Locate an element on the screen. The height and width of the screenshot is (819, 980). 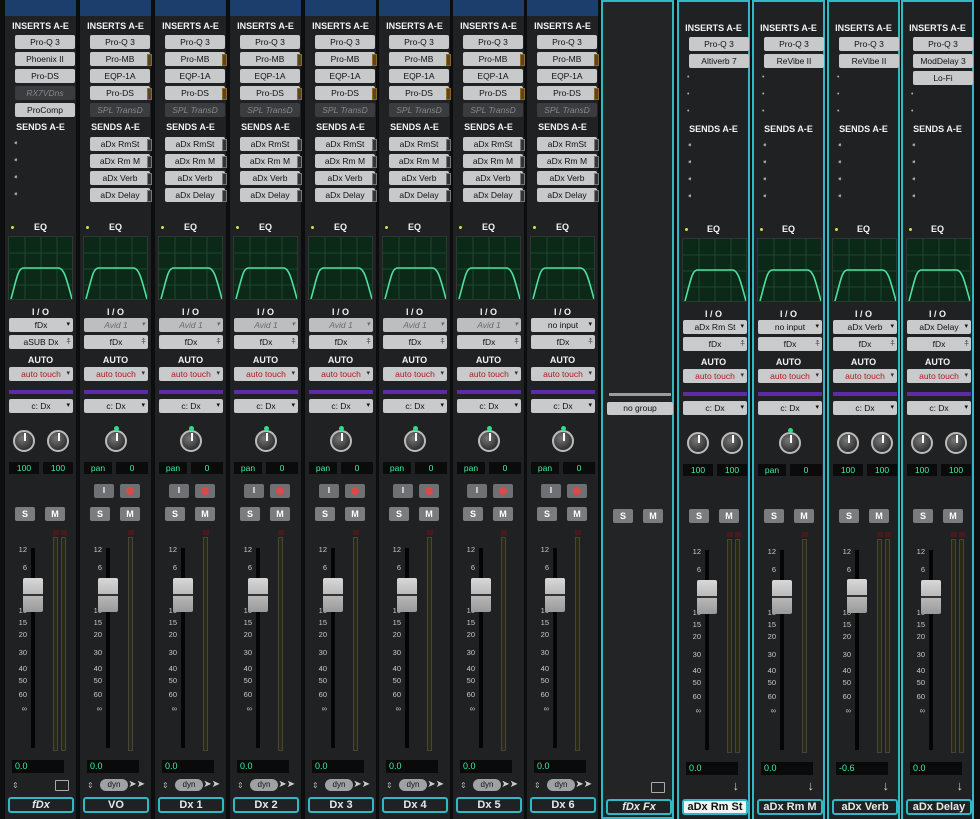
input-selector: no input ▾ is located at coordinates (790, 327).